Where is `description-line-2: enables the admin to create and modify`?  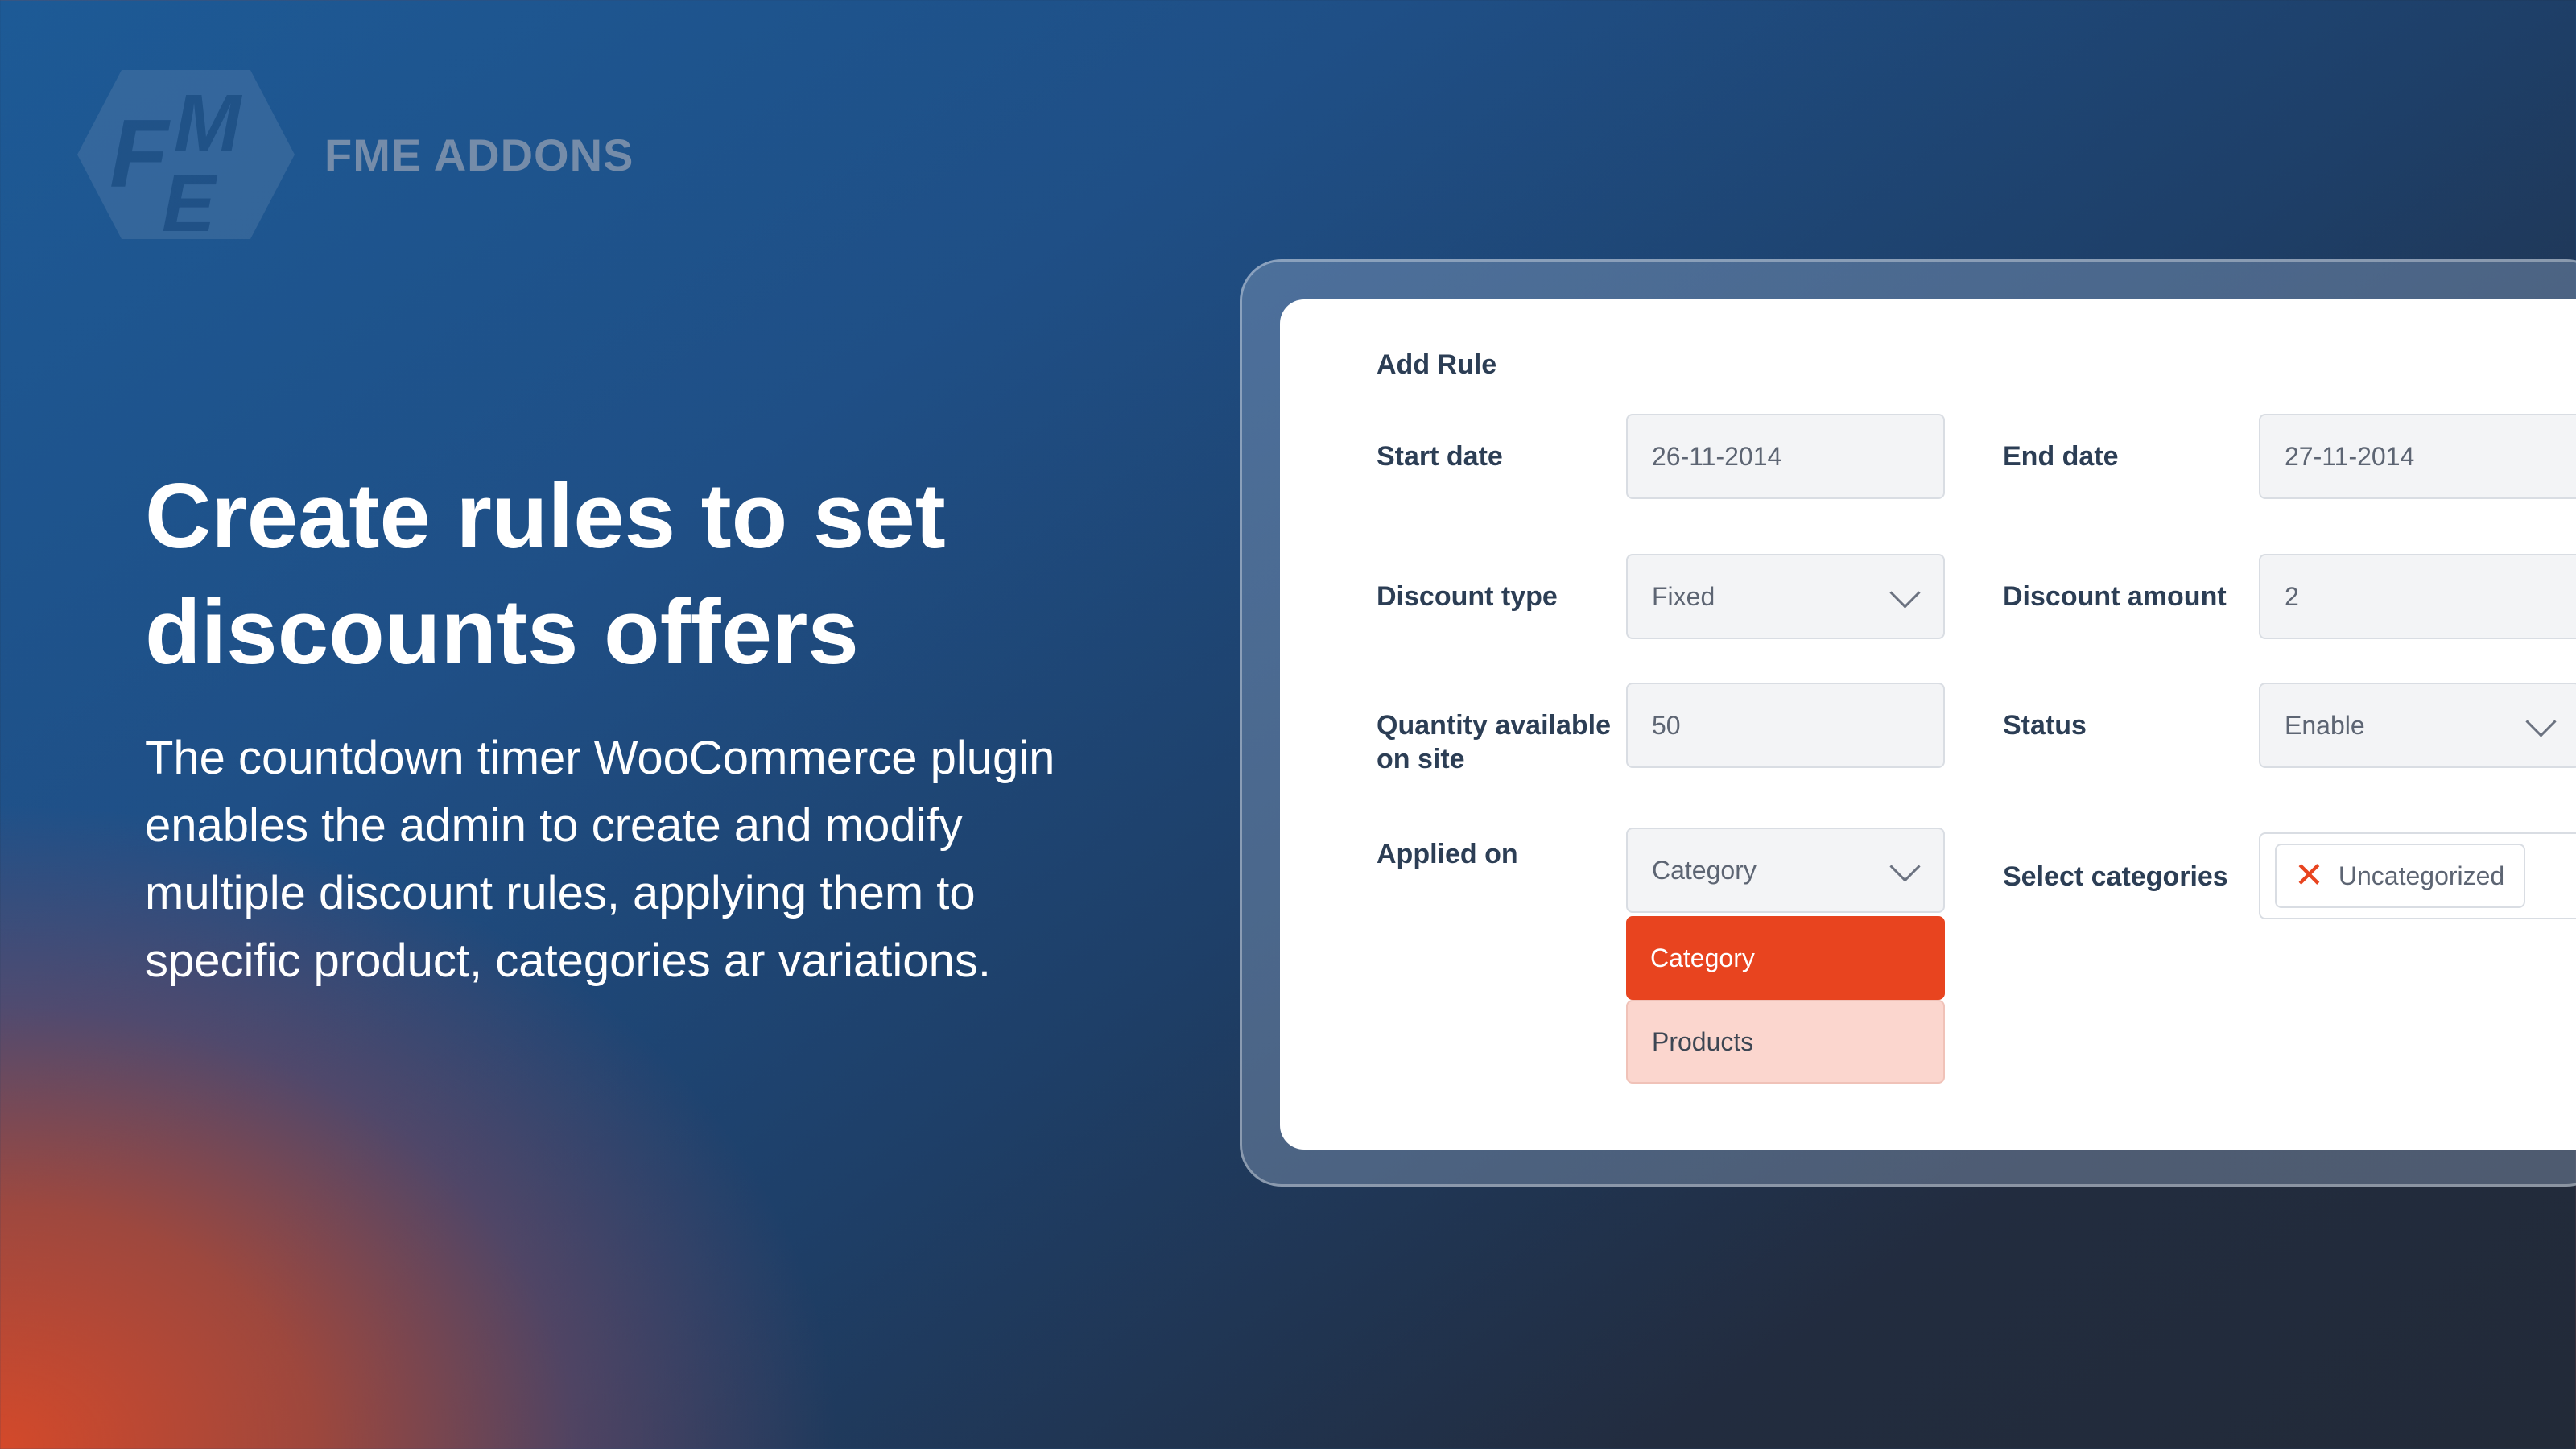 description-line-2: enables the admin to create and modify is located at coordinates (554, 825).